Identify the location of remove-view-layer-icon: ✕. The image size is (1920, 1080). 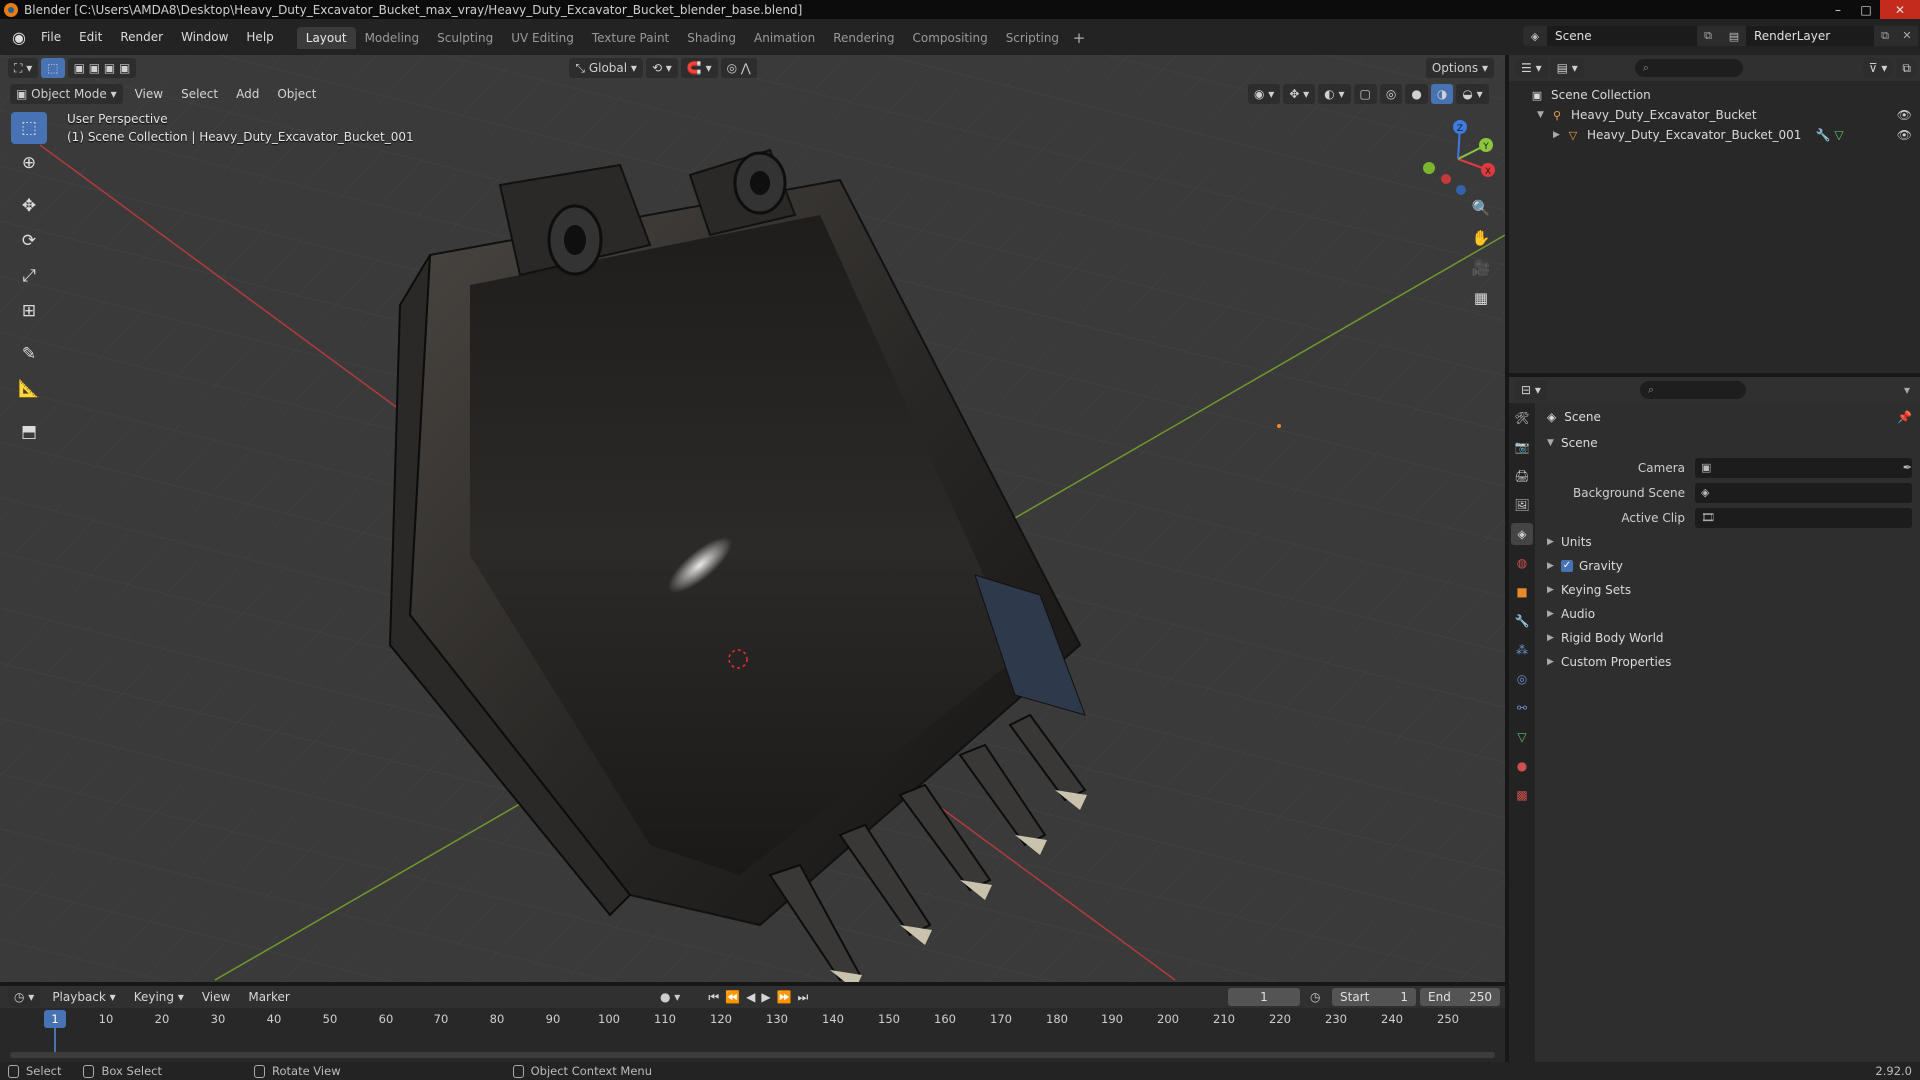
(1907, 36).